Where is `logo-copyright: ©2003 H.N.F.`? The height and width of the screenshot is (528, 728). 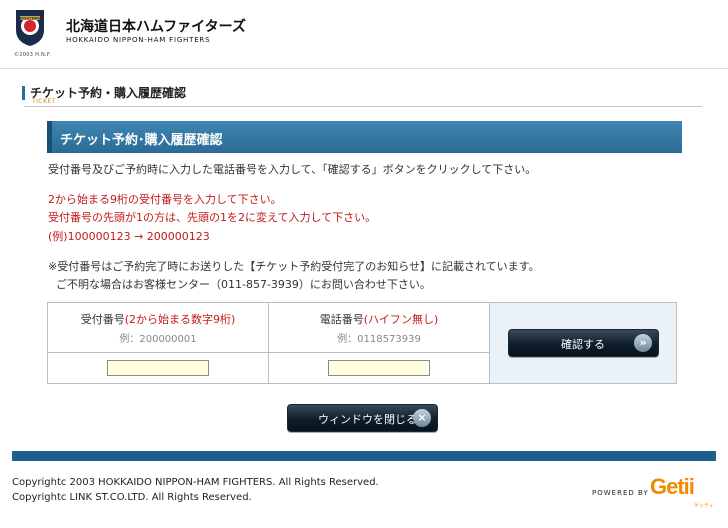 logo-copyright: ©2003 H.N.F. is located at coordinates (33, 55).